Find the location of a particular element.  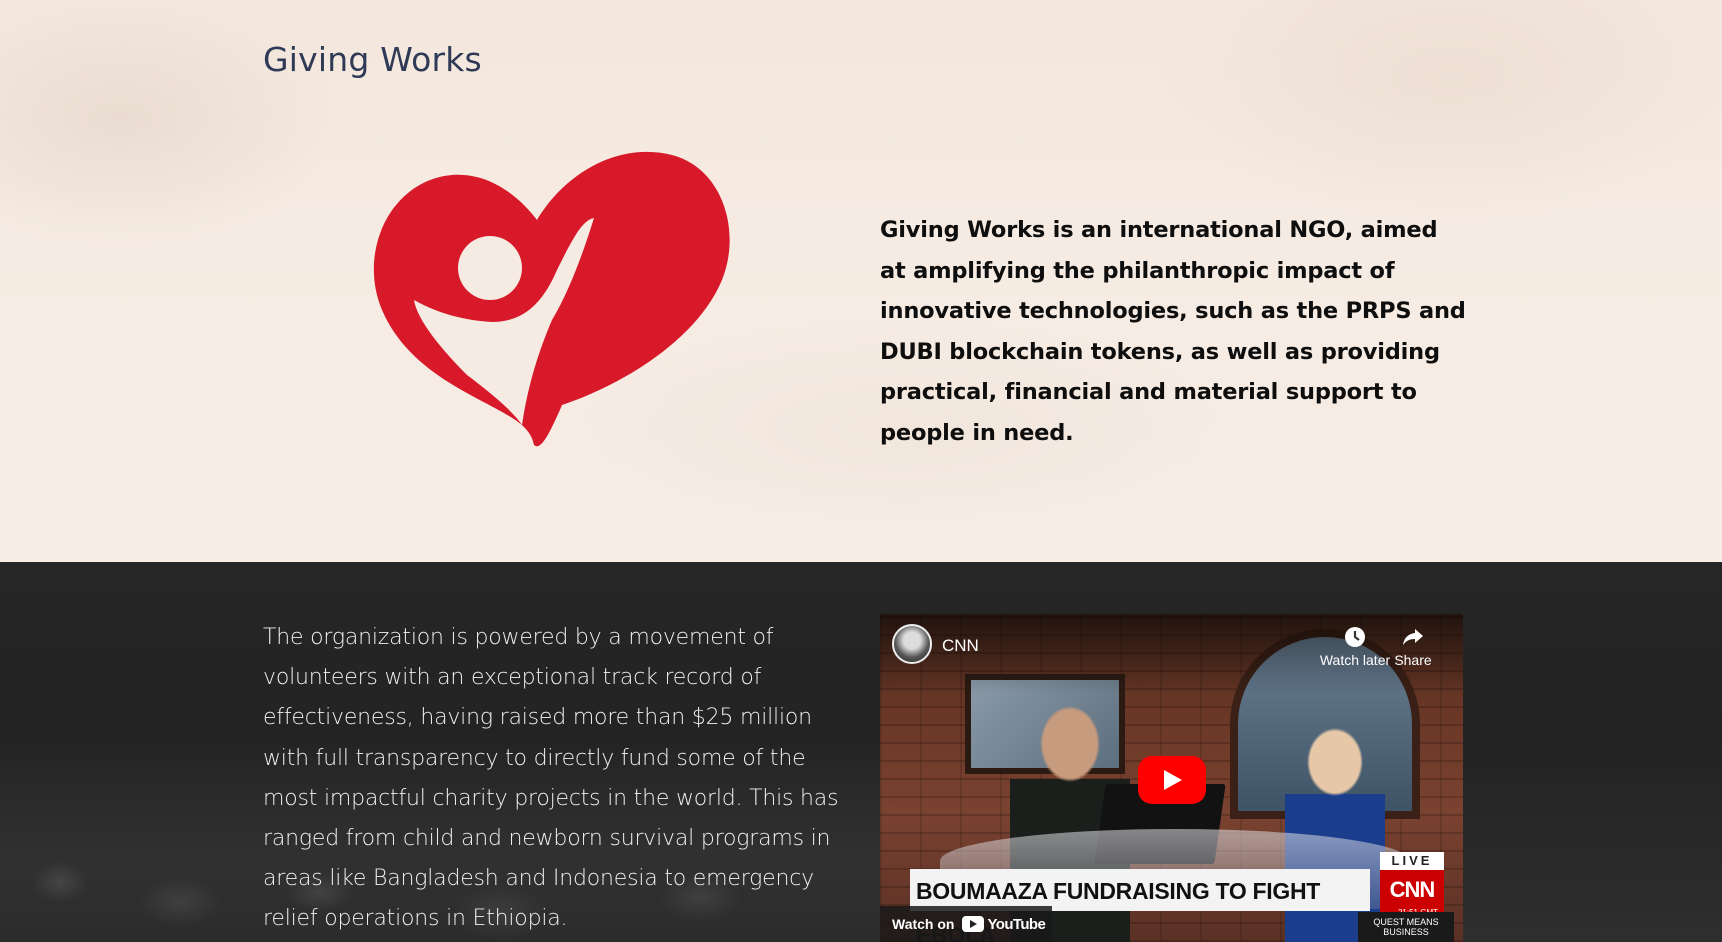

channel-avatar is located at coordinates (912, 644).